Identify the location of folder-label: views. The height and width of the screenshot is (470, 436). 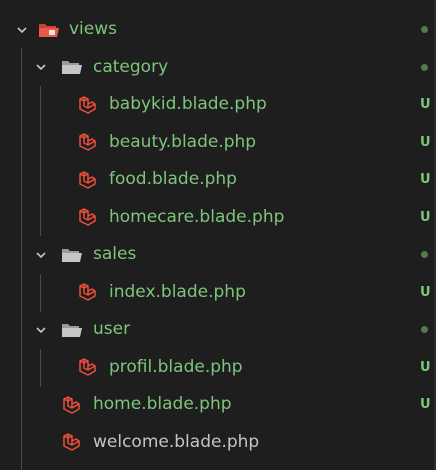
(93, 29).